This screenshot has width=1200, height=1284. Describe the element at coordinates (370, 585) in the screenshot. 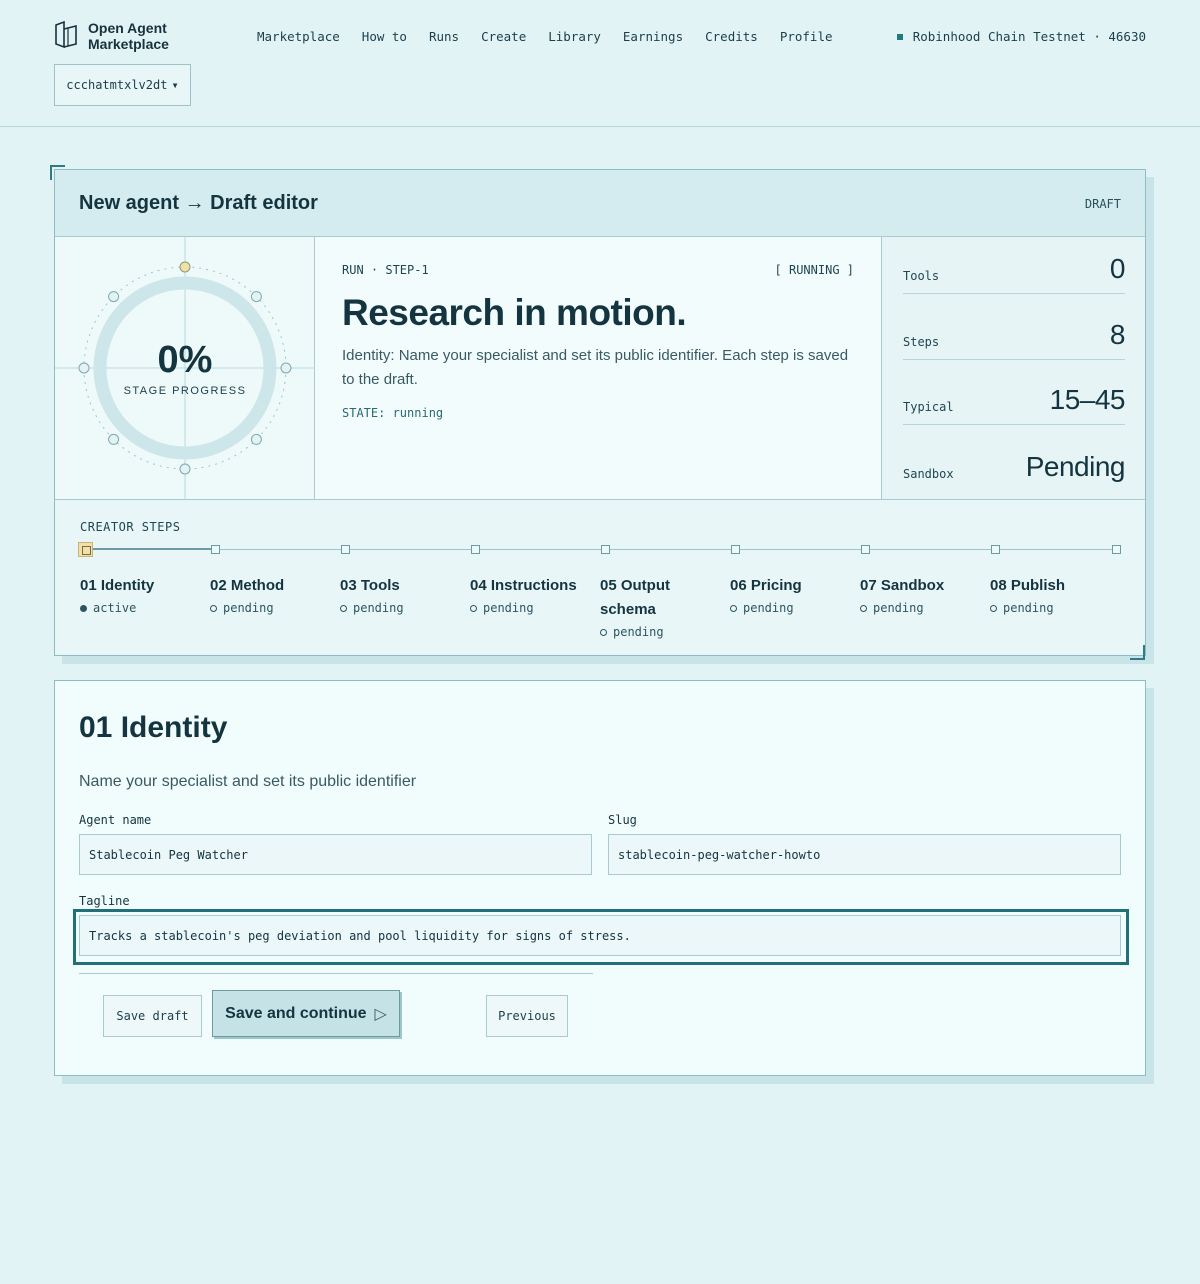

I see `step-name: 03 Tools` at that location.